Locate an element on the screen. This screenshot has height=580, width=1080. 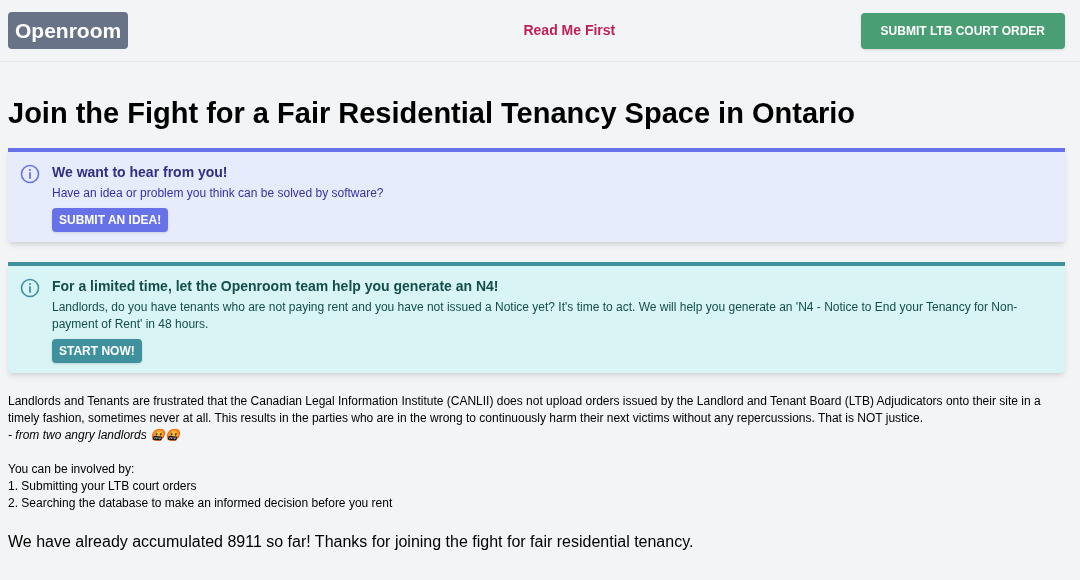
alert-text: Have an idea or problem you think can be solved by software? is located at coordinates (218, 193).